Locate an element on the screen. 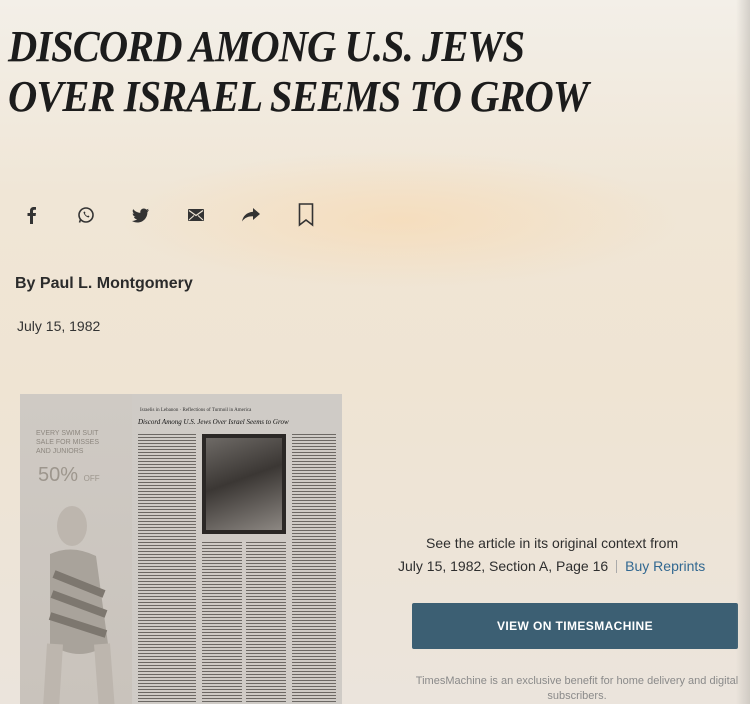 This screenshot has width=750, height=704. buy-reprints-link: Buy Reprints is located at coordinates (665, 566).